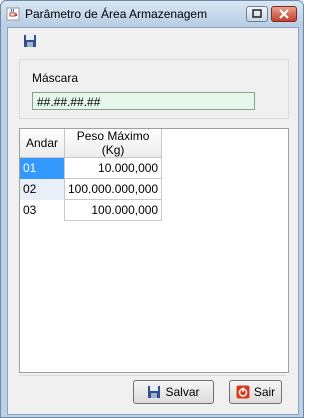 The image size is (320, 418). I want to click on restore-icon, so click(257, 13).